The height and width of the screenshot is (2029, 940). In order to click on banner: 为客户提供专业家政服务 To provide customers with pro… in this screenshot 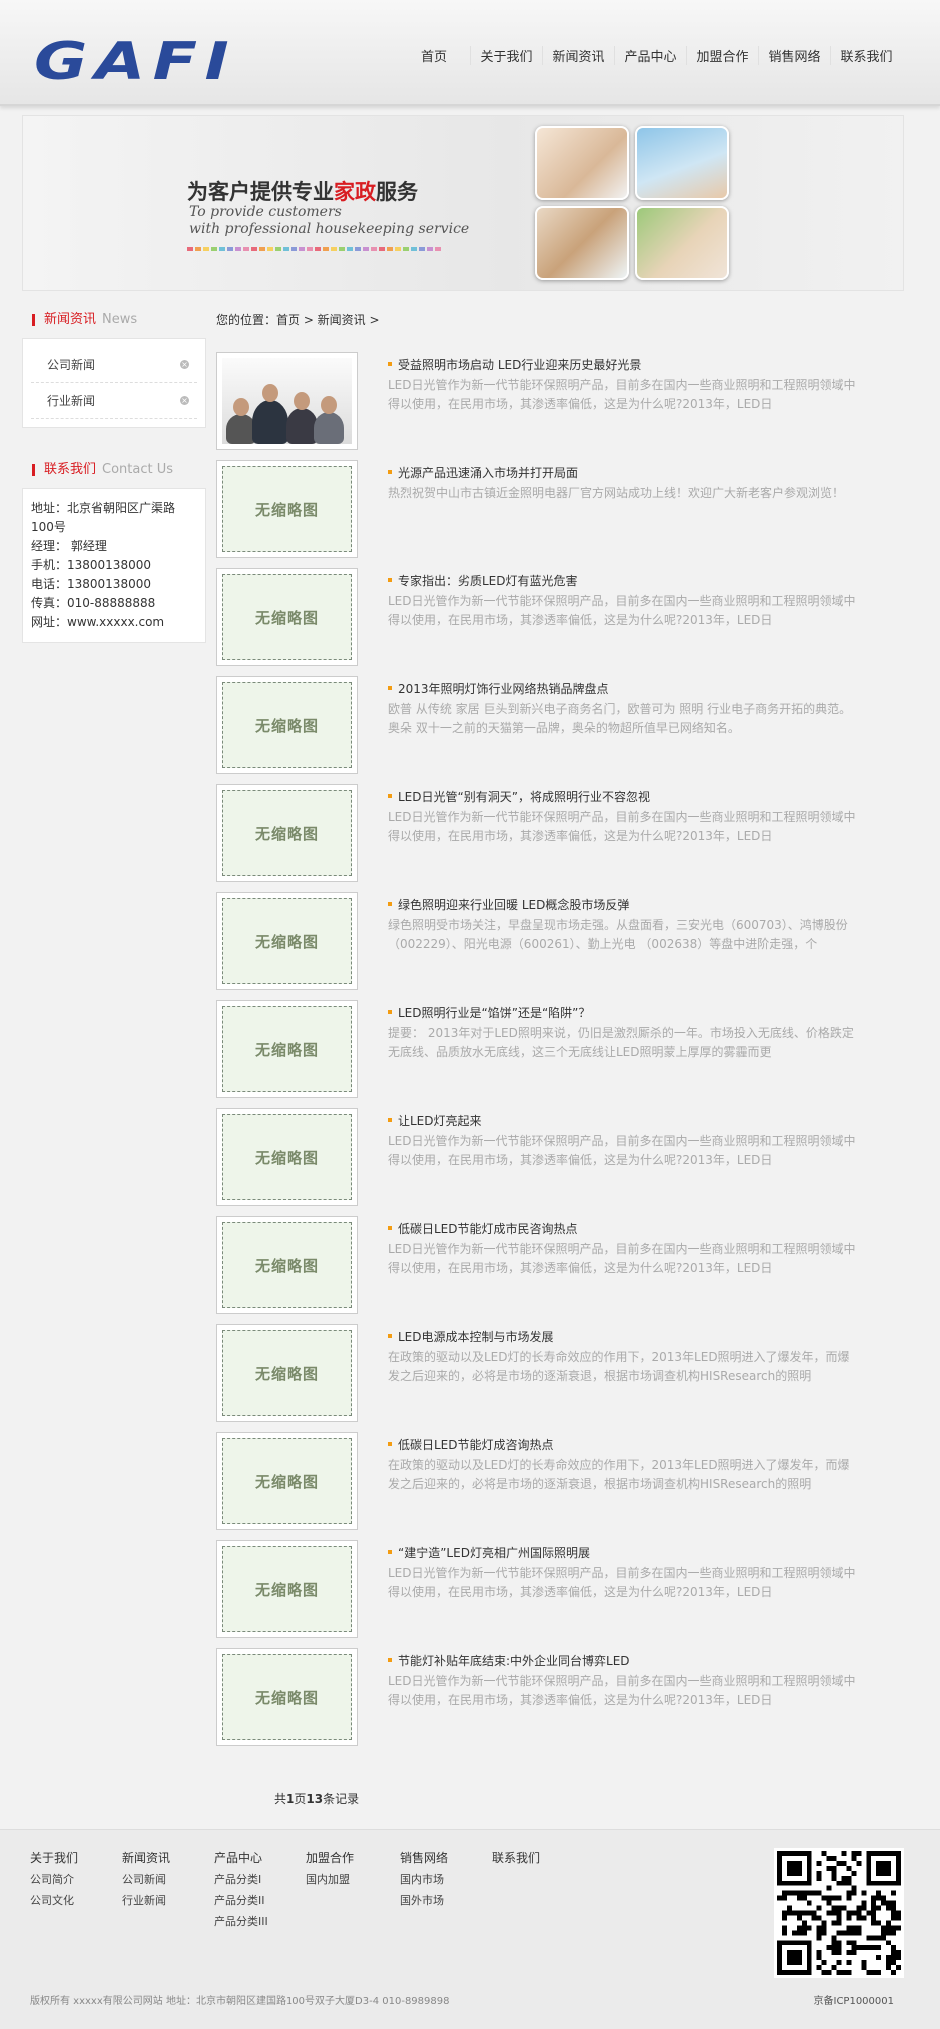, I will do `click(463, 203)`.